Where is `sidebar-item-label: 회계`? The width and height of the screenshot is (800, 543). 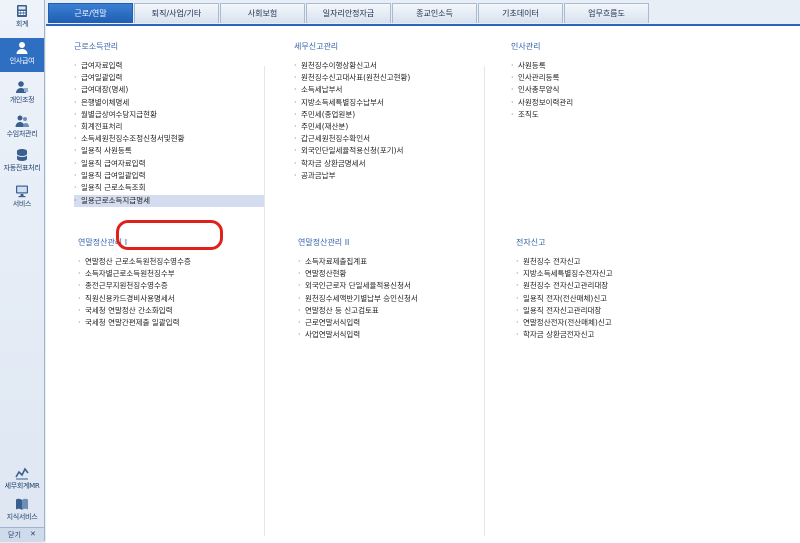 sidebar-item-label: 회계 is located at coordinates (22, 24).